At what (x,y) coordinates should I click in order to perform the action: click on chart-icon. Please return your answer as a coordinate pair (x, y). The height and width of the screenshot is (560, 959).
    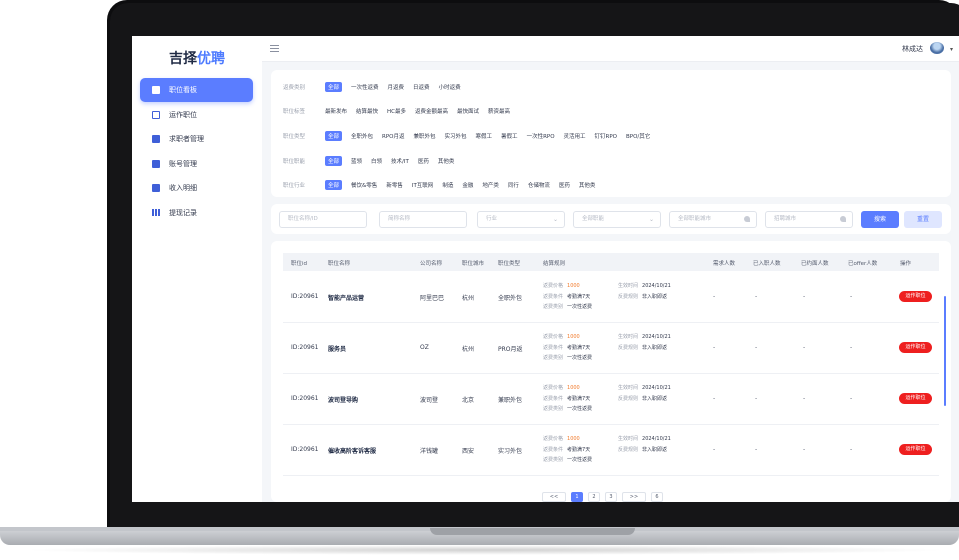
    Looking at the image, I should click on (156, 212).